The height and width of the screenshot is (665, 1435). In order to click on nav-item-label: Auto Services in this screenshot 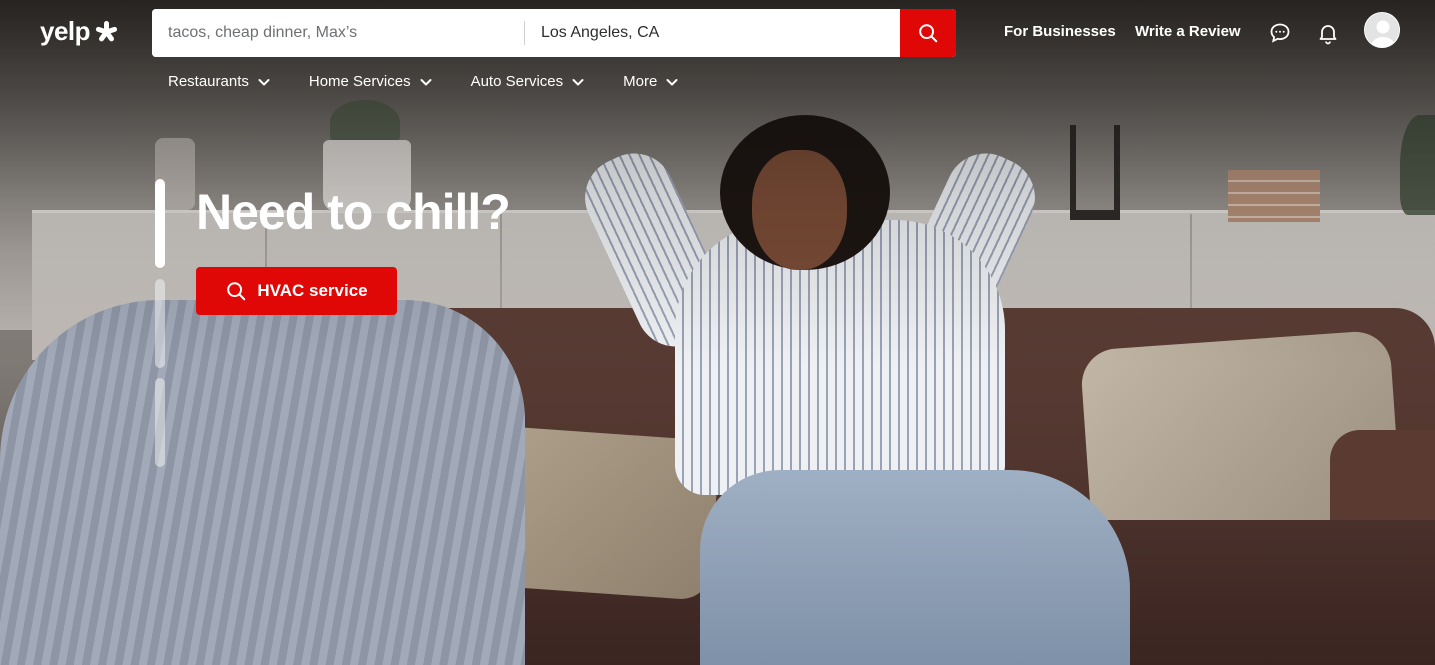, I will do `click(517, 81)`.